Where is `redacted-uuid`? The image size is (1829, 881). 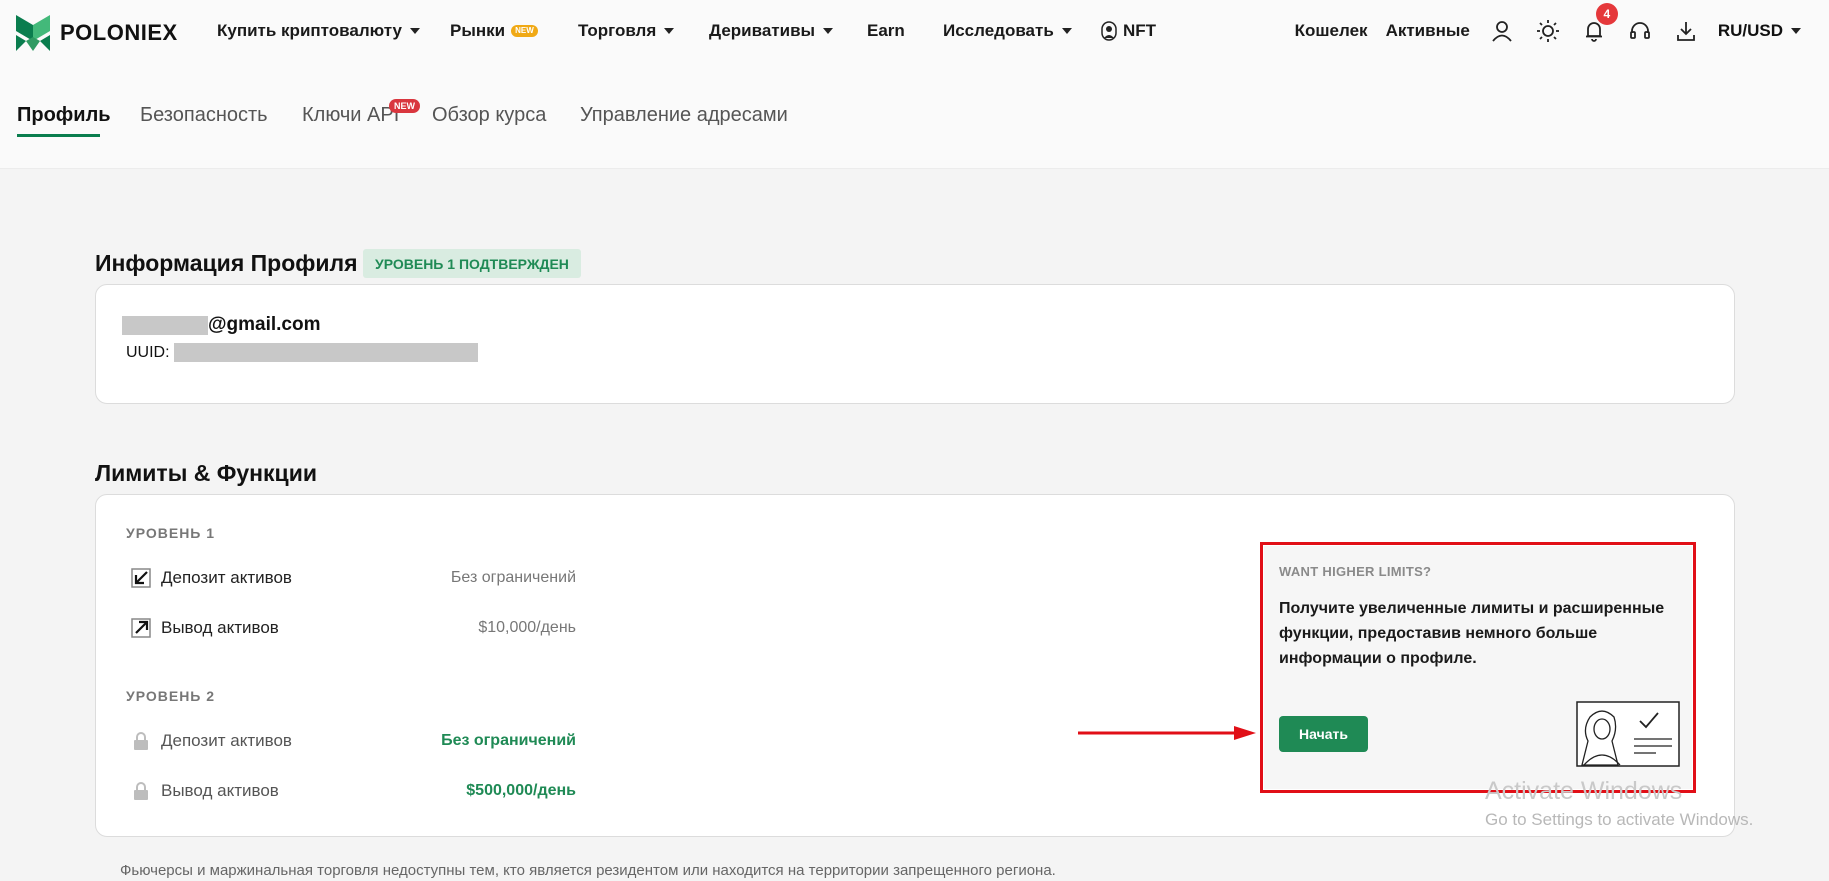
redacted-uuid is located at coordinates (325, 352).